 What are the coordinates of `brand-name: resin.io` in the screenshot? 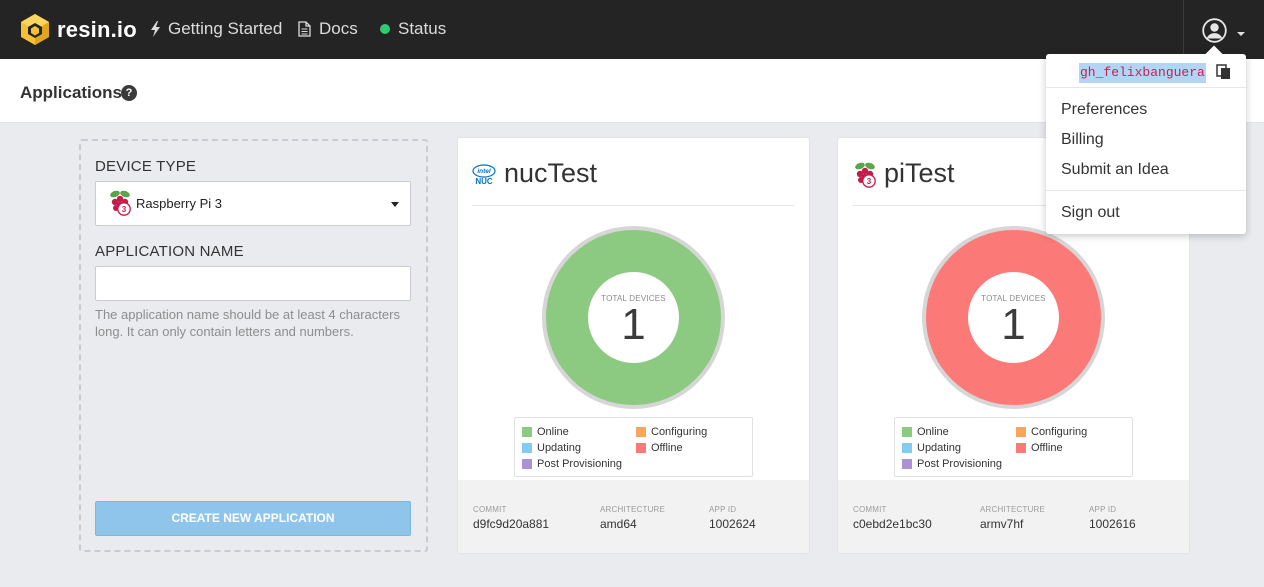 It's located at (97, 29).